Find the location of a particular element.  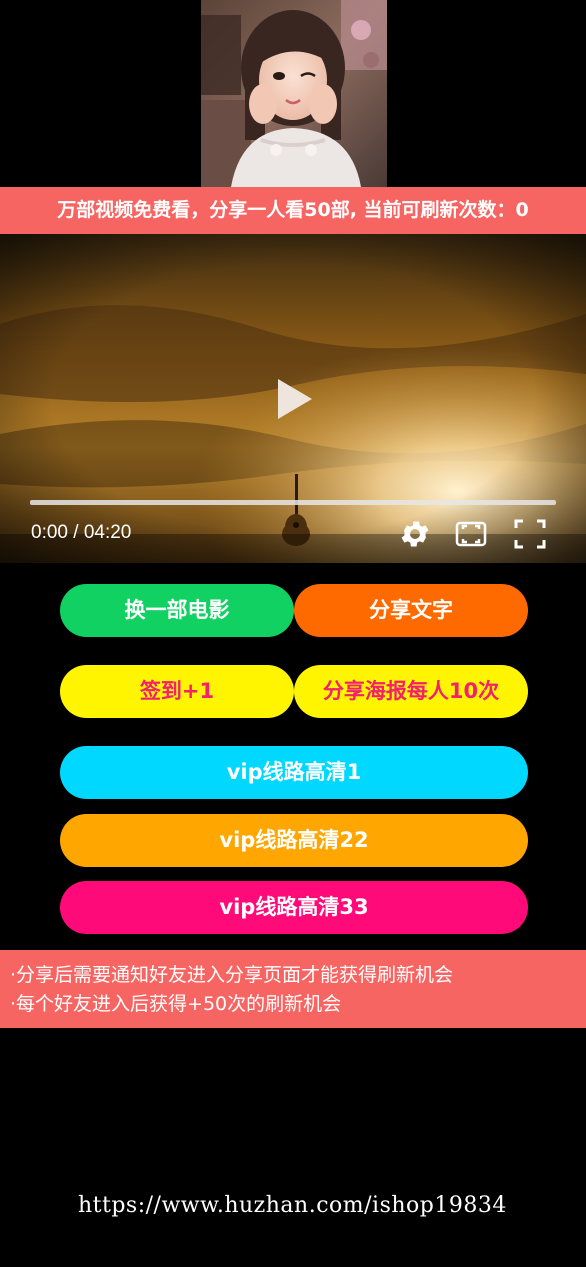

vip-line-1-button: vip线路高清1 is located at coordinates (294, 772).